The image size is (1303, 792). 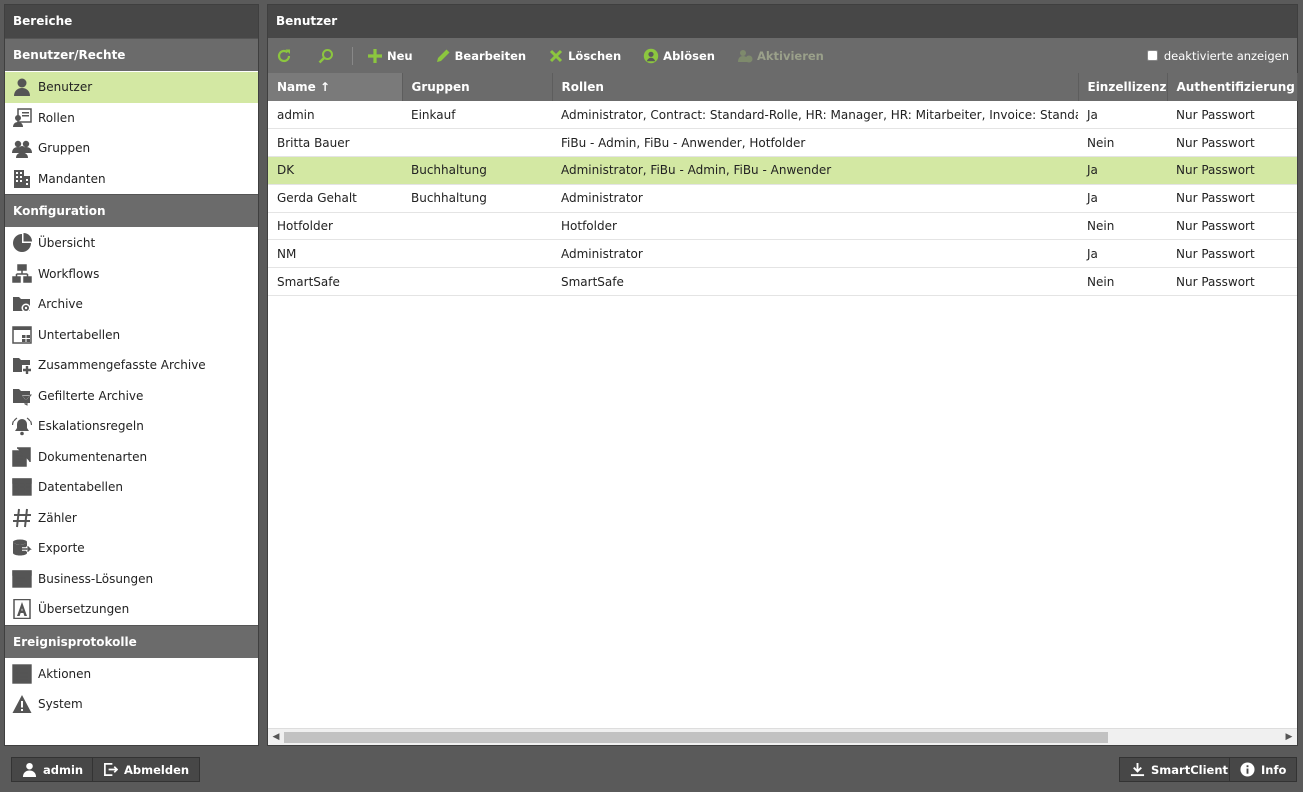 I want to click on sidebar-item-uebersetzungen: Übersetzungen, so click(x=131, y=609).